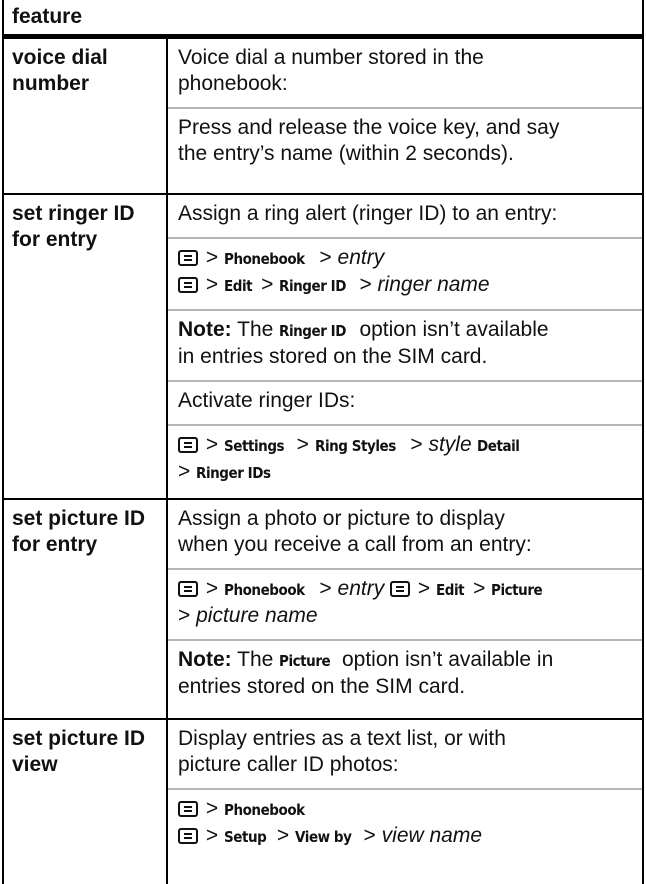  I want to click on feature-name: set ringer ID for entry, so click(85, 346).